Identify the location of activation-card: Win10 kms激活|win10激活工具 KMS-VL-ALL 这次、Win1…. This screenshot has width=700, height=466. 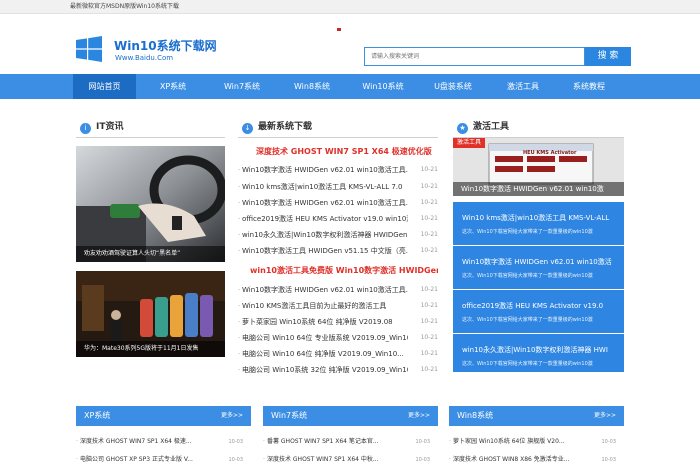
(538, 223).